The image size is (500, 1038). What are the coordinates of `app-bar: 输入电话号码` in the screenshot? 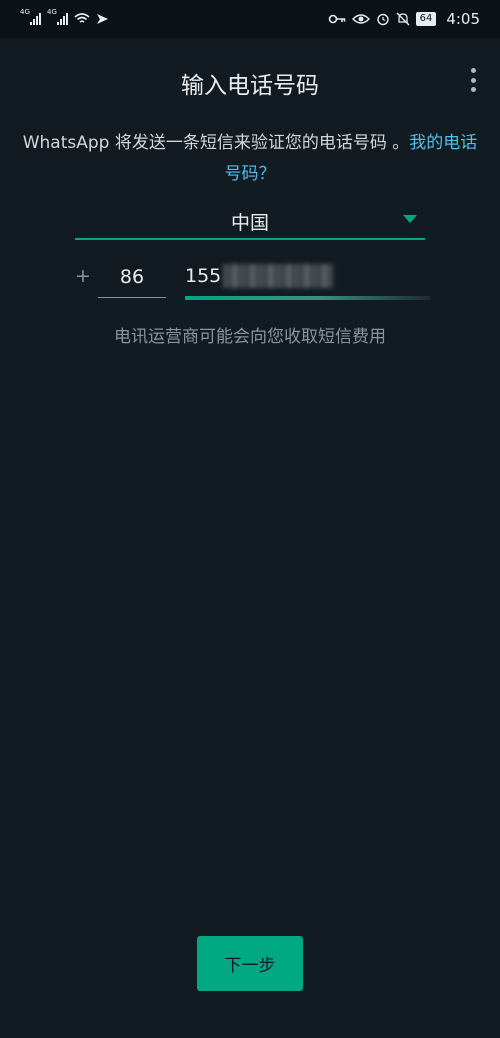 It's located at (250, 80).